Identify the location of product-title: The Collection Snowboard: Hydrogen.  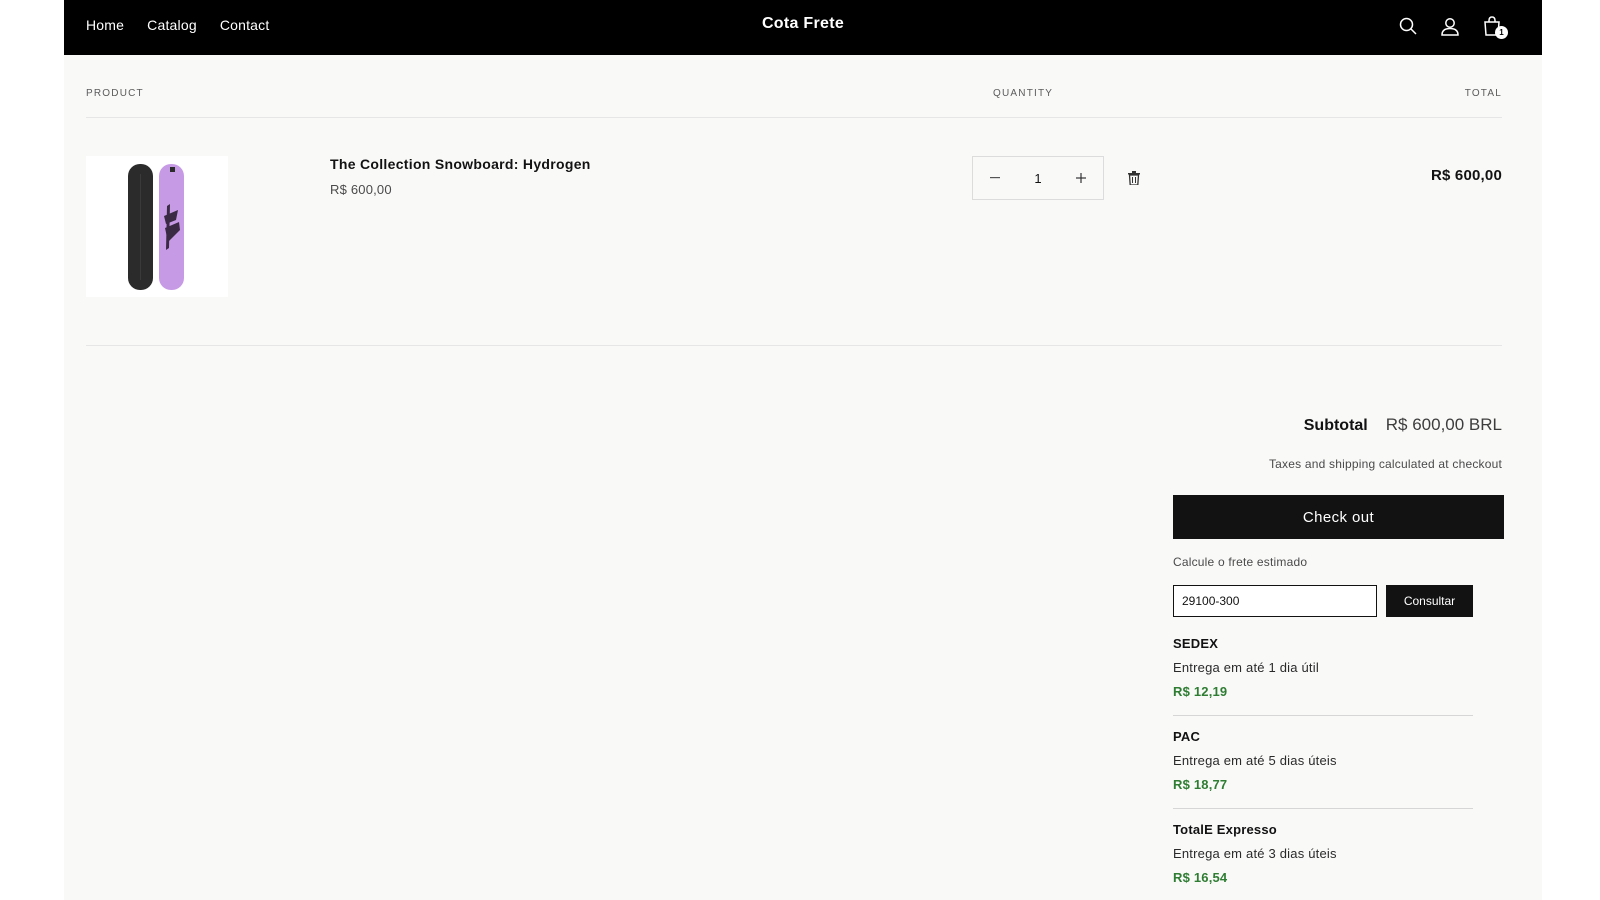
(460, 164).